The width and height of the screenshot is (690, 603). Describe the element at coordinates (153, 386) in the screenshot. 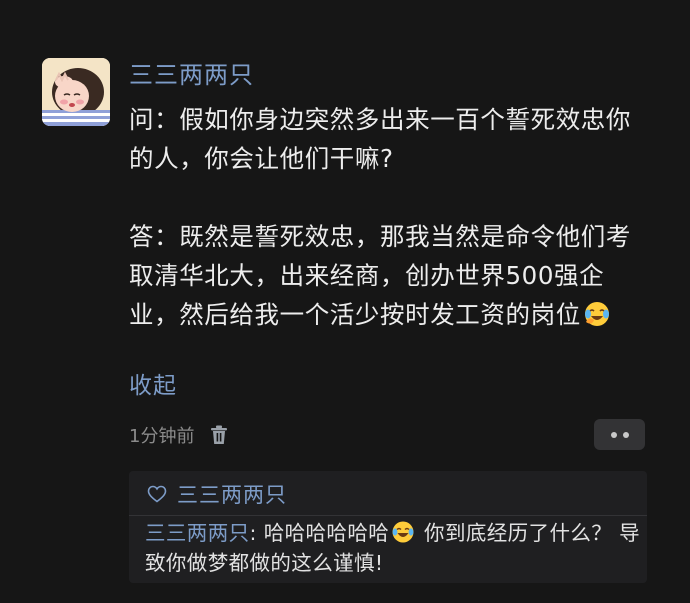

I see `collapse-link: 收起` at that location.